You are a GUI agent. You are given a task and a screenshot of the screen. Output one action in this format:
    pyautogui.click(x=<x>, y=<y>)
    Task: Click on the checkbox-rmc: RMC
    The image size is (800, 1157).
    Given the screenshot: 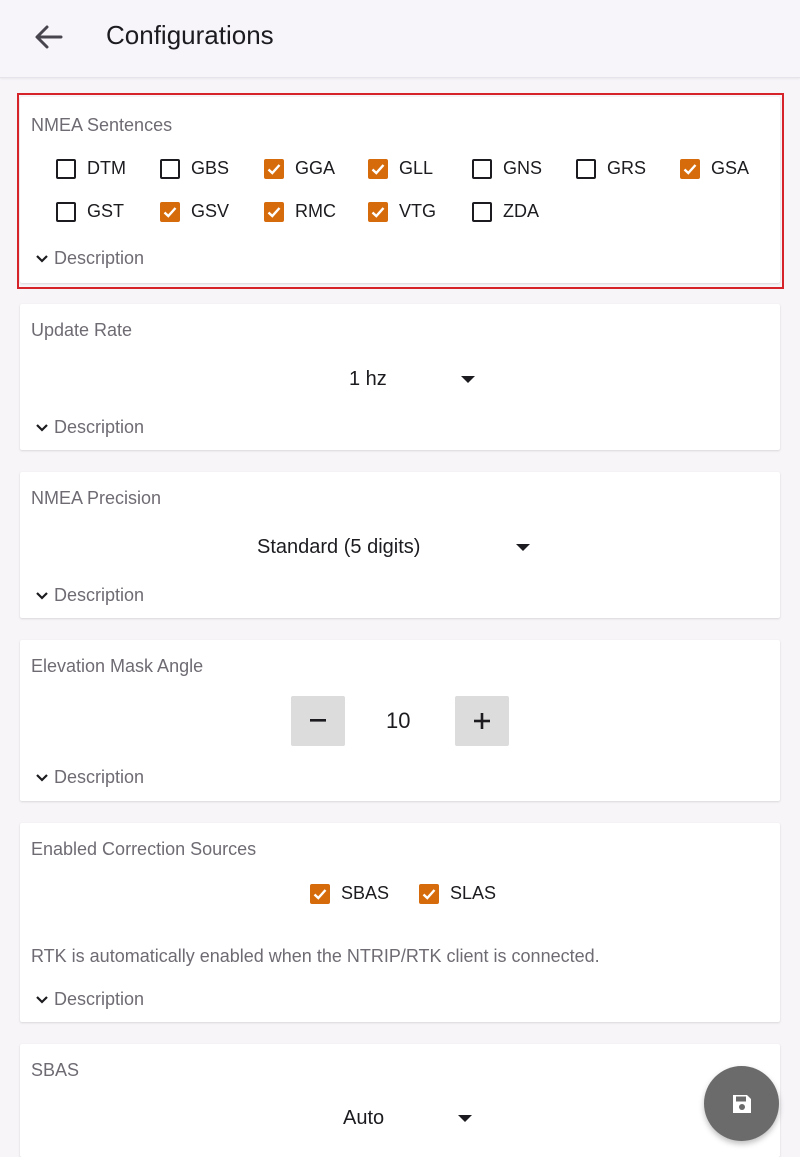 What is the action you would take?
    pyautogui.click(x=300, y=211)
    